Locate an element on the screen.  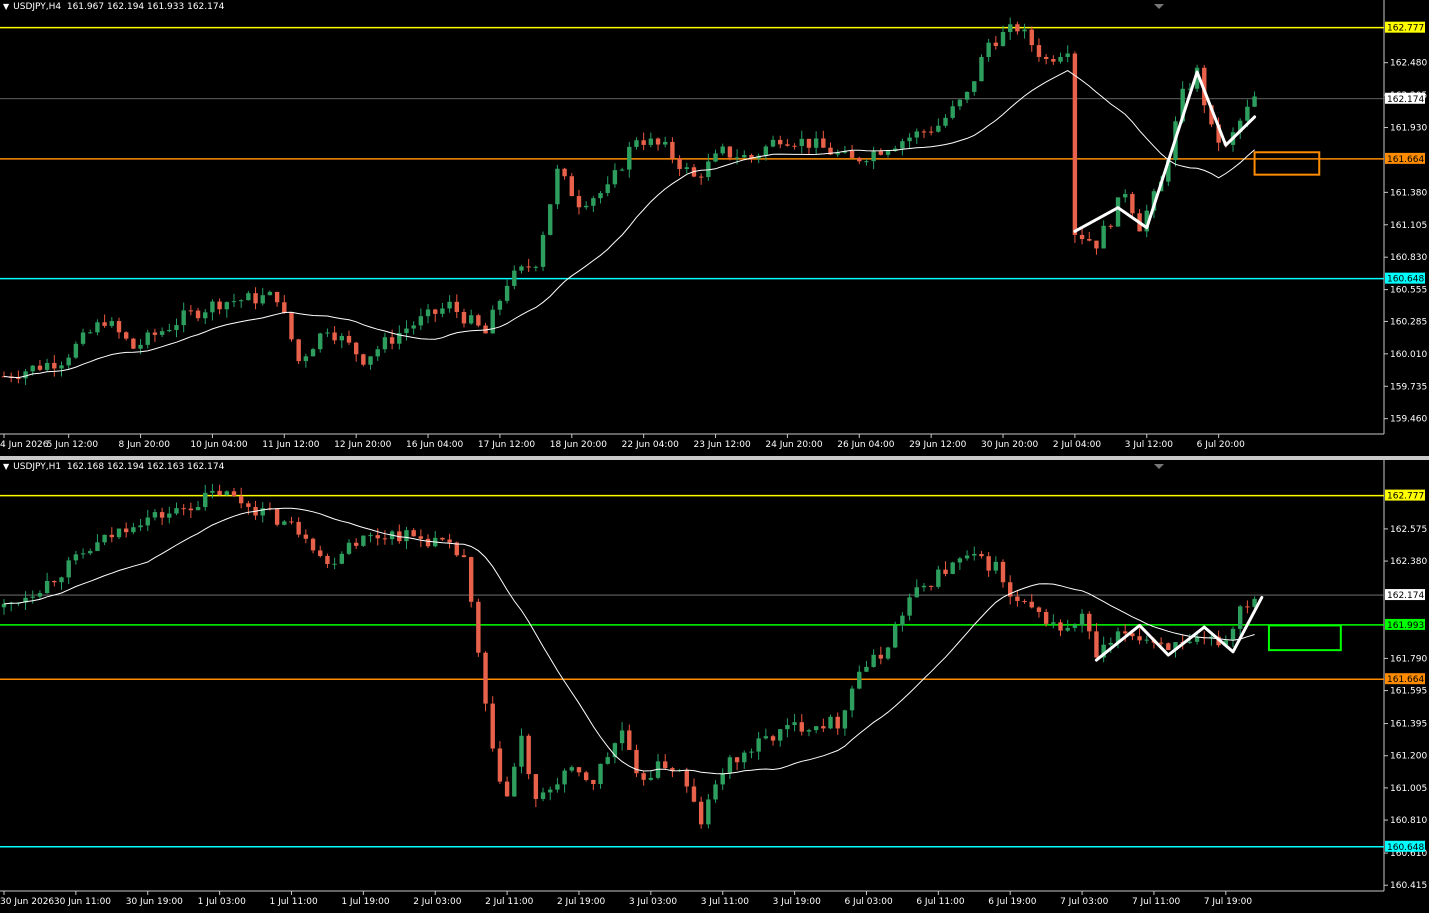
time-tick-label: 2 Jul 03:00 is located at coordinates (437, 902).